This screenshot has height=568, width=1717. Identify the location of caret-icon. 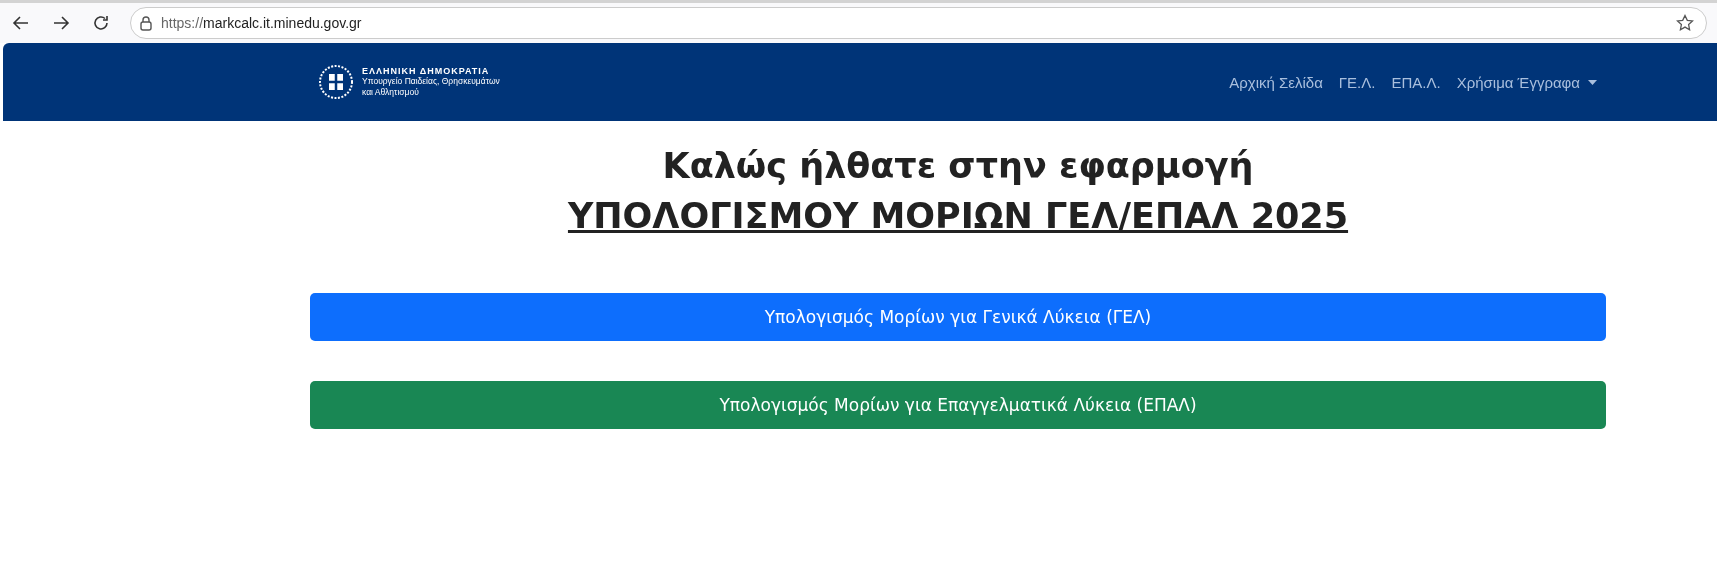
(1592, 82).